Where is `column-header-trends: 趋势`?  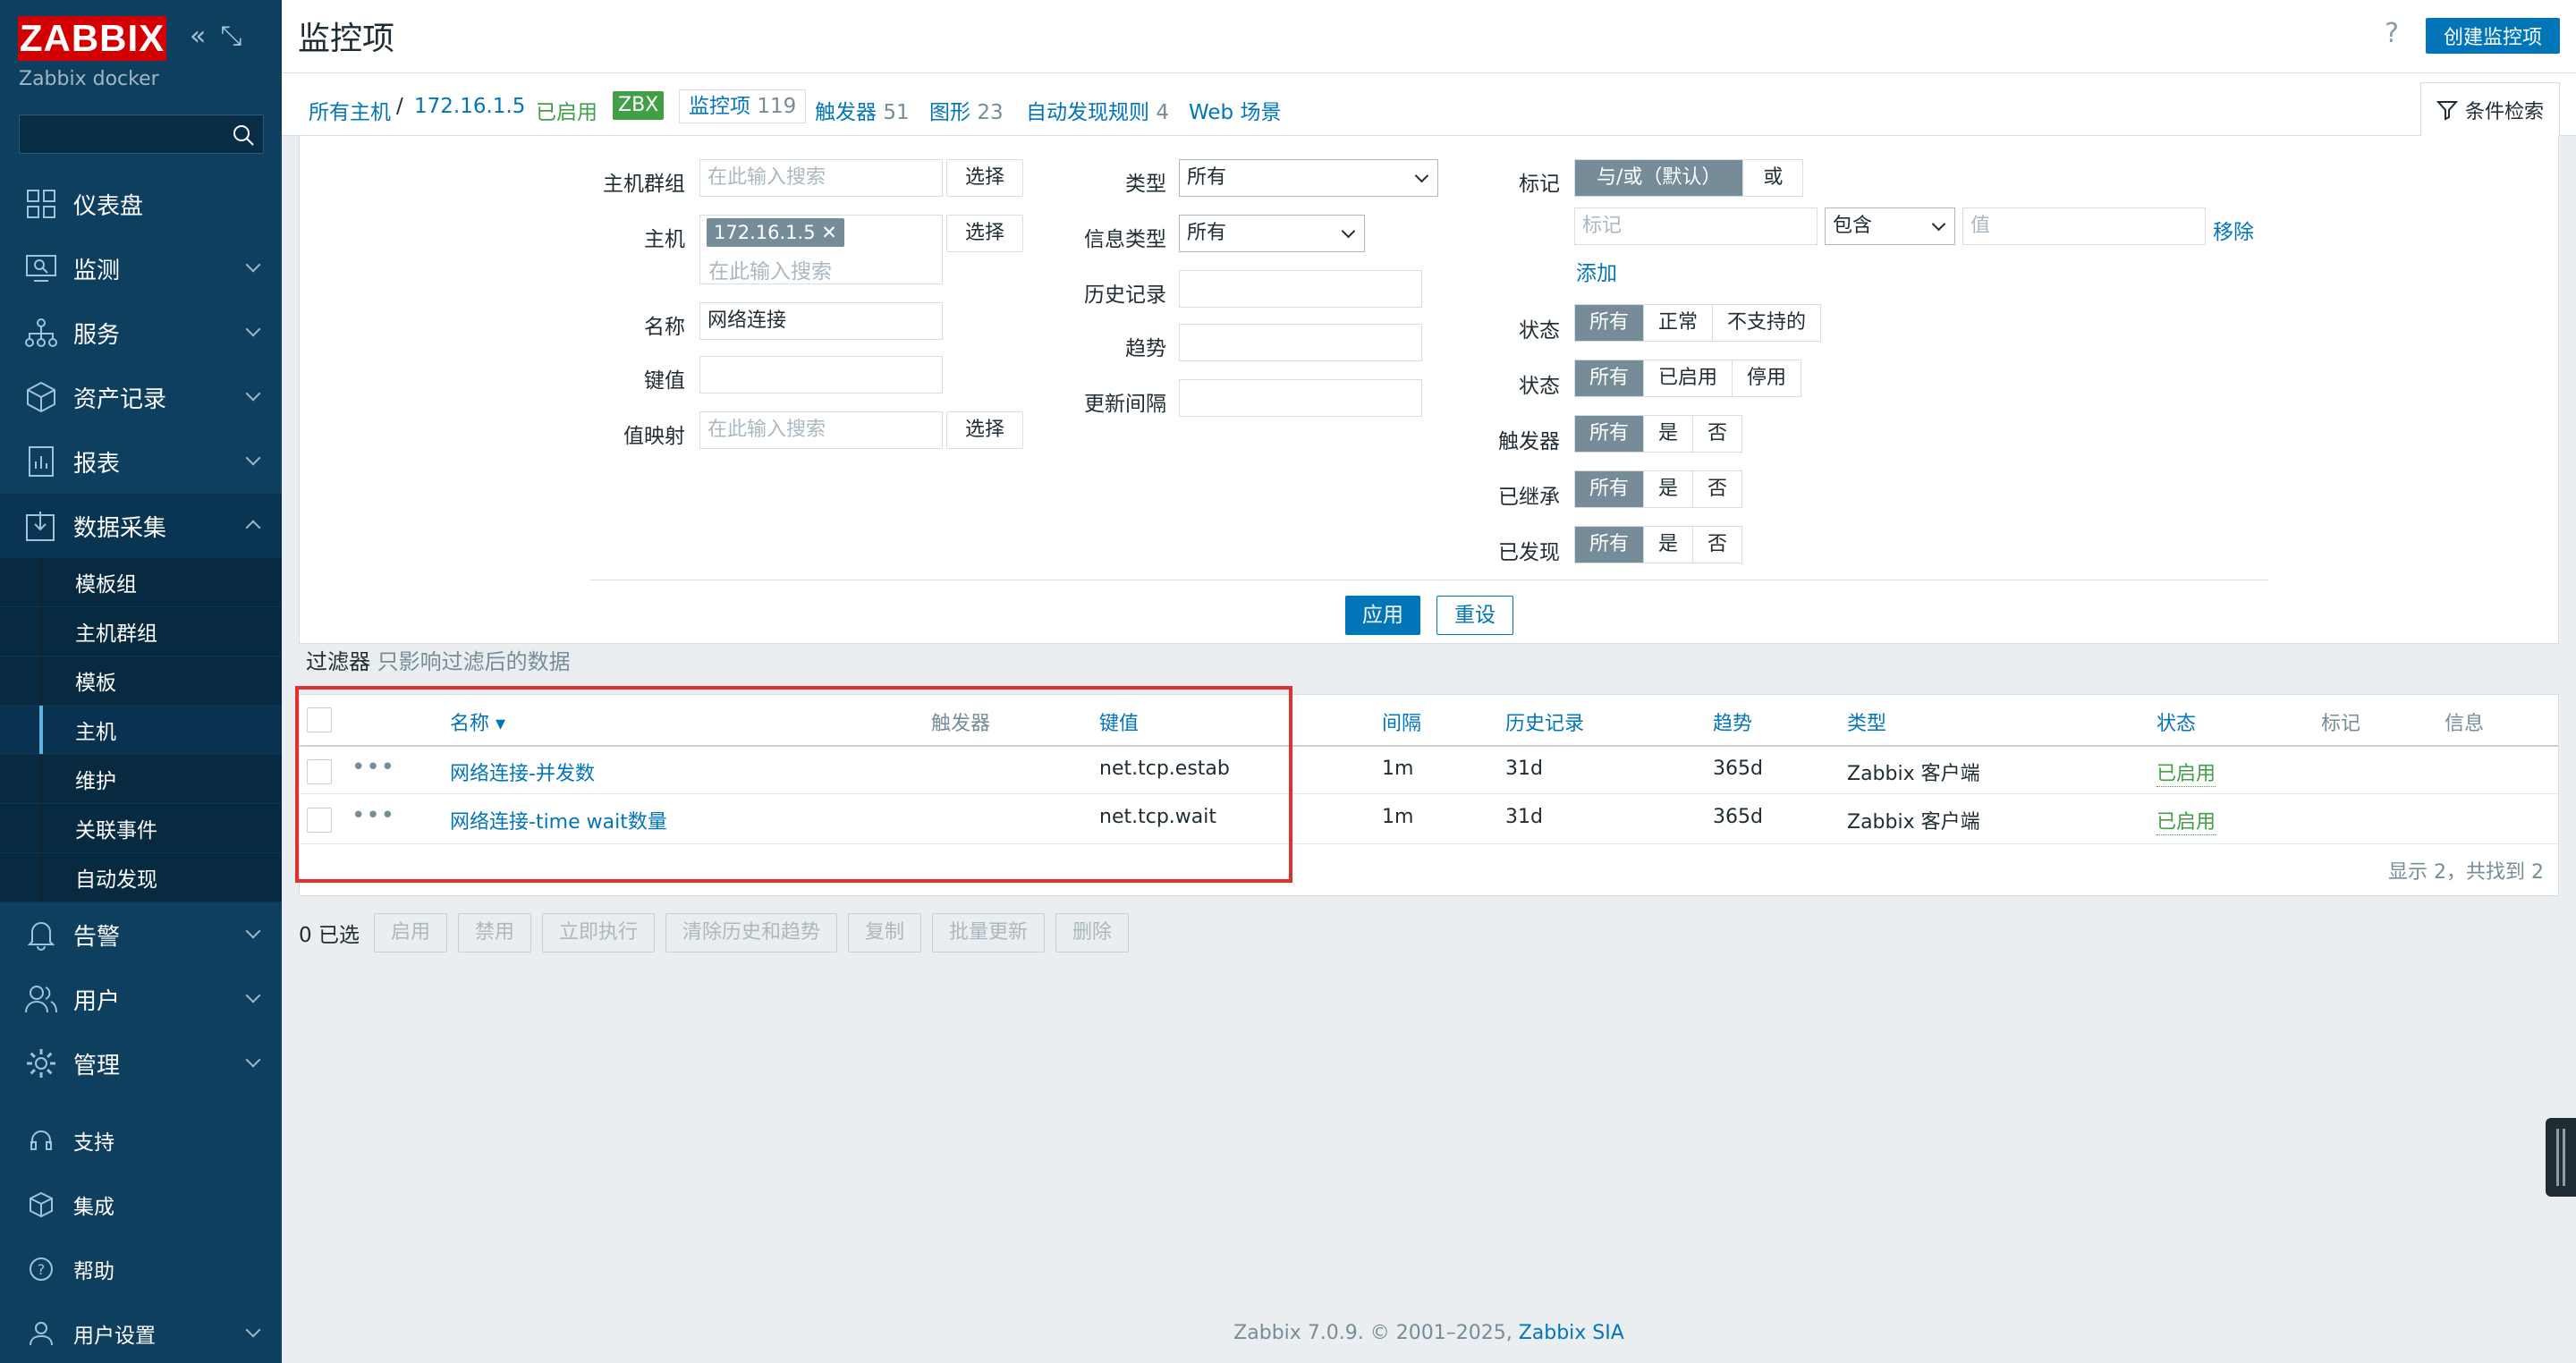
column-header-trends: 趋势 is located at coordinates (1732, 721).